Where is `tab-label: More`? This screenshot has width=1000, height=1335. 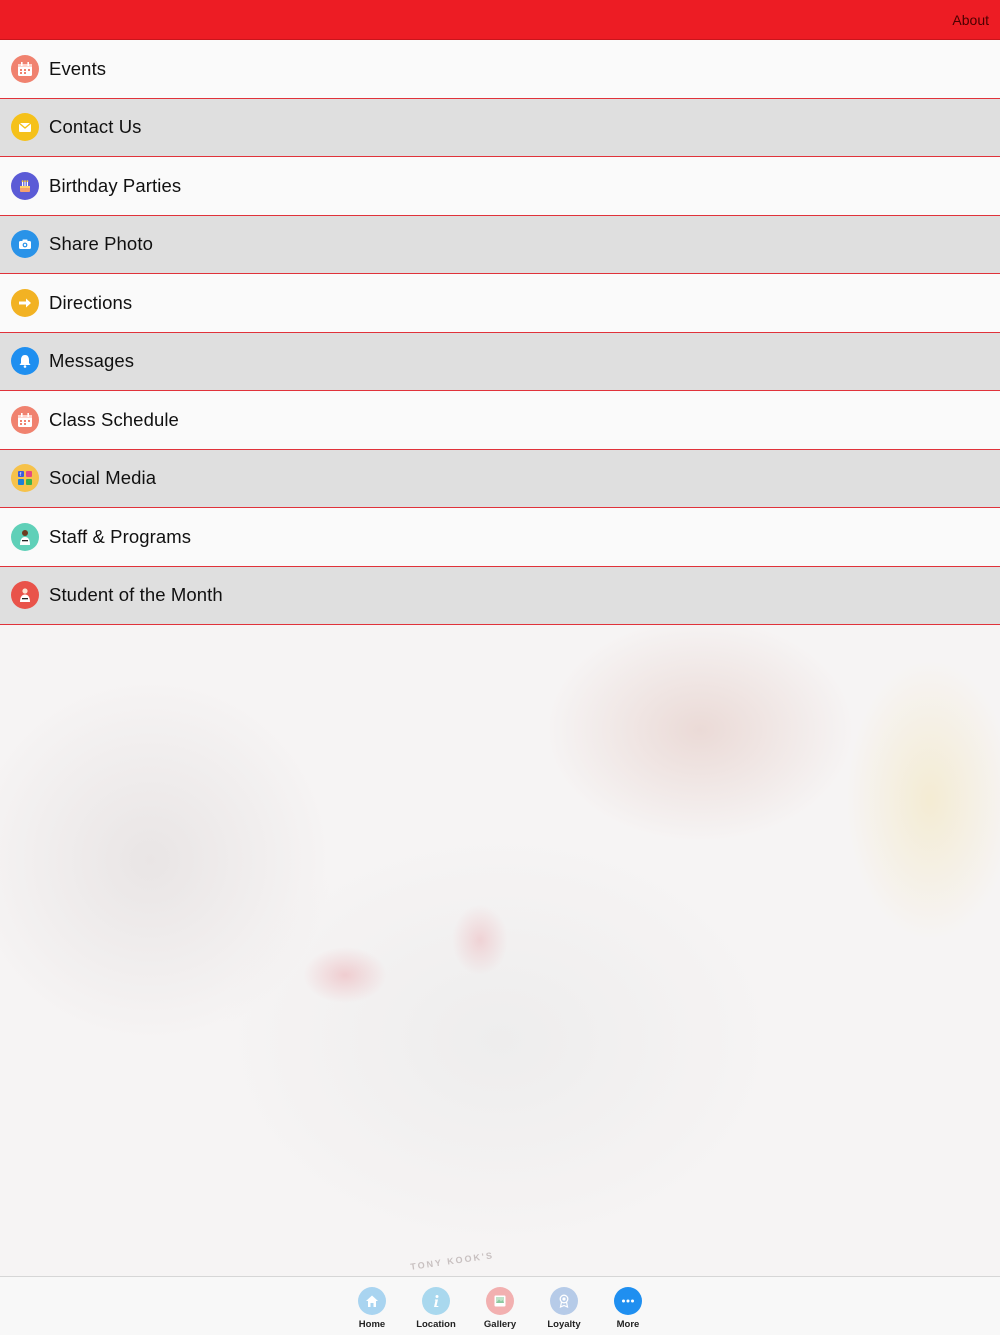 tab-label: More is located at coordinates (628, 1324).